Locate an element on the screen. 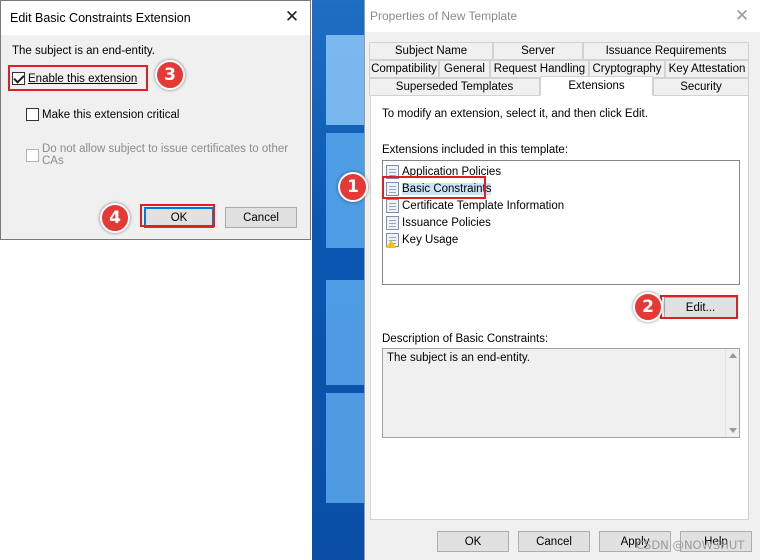 This screenshot has height=560, width=760. step-badge-3: 3 is located at coordinates (170, 75).